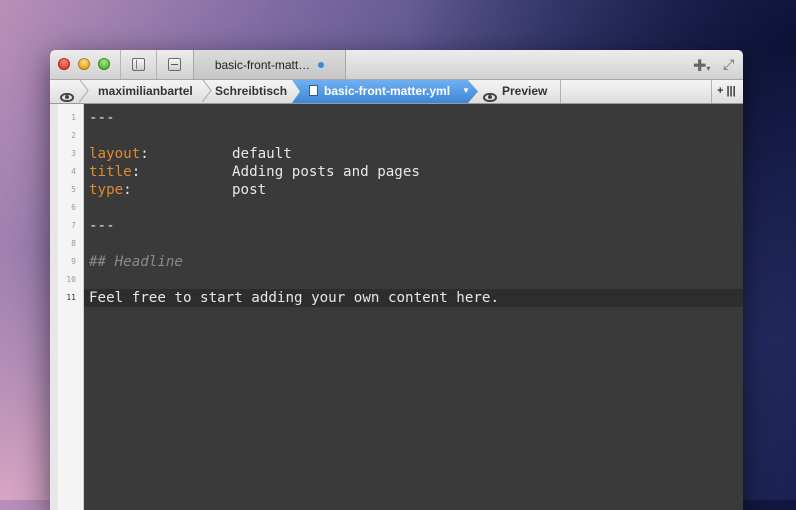 This screenshot has width=796, height=510. Describe the element at coordinates (73, 153) in the screenshot. I see `line-number: 3` at that location.